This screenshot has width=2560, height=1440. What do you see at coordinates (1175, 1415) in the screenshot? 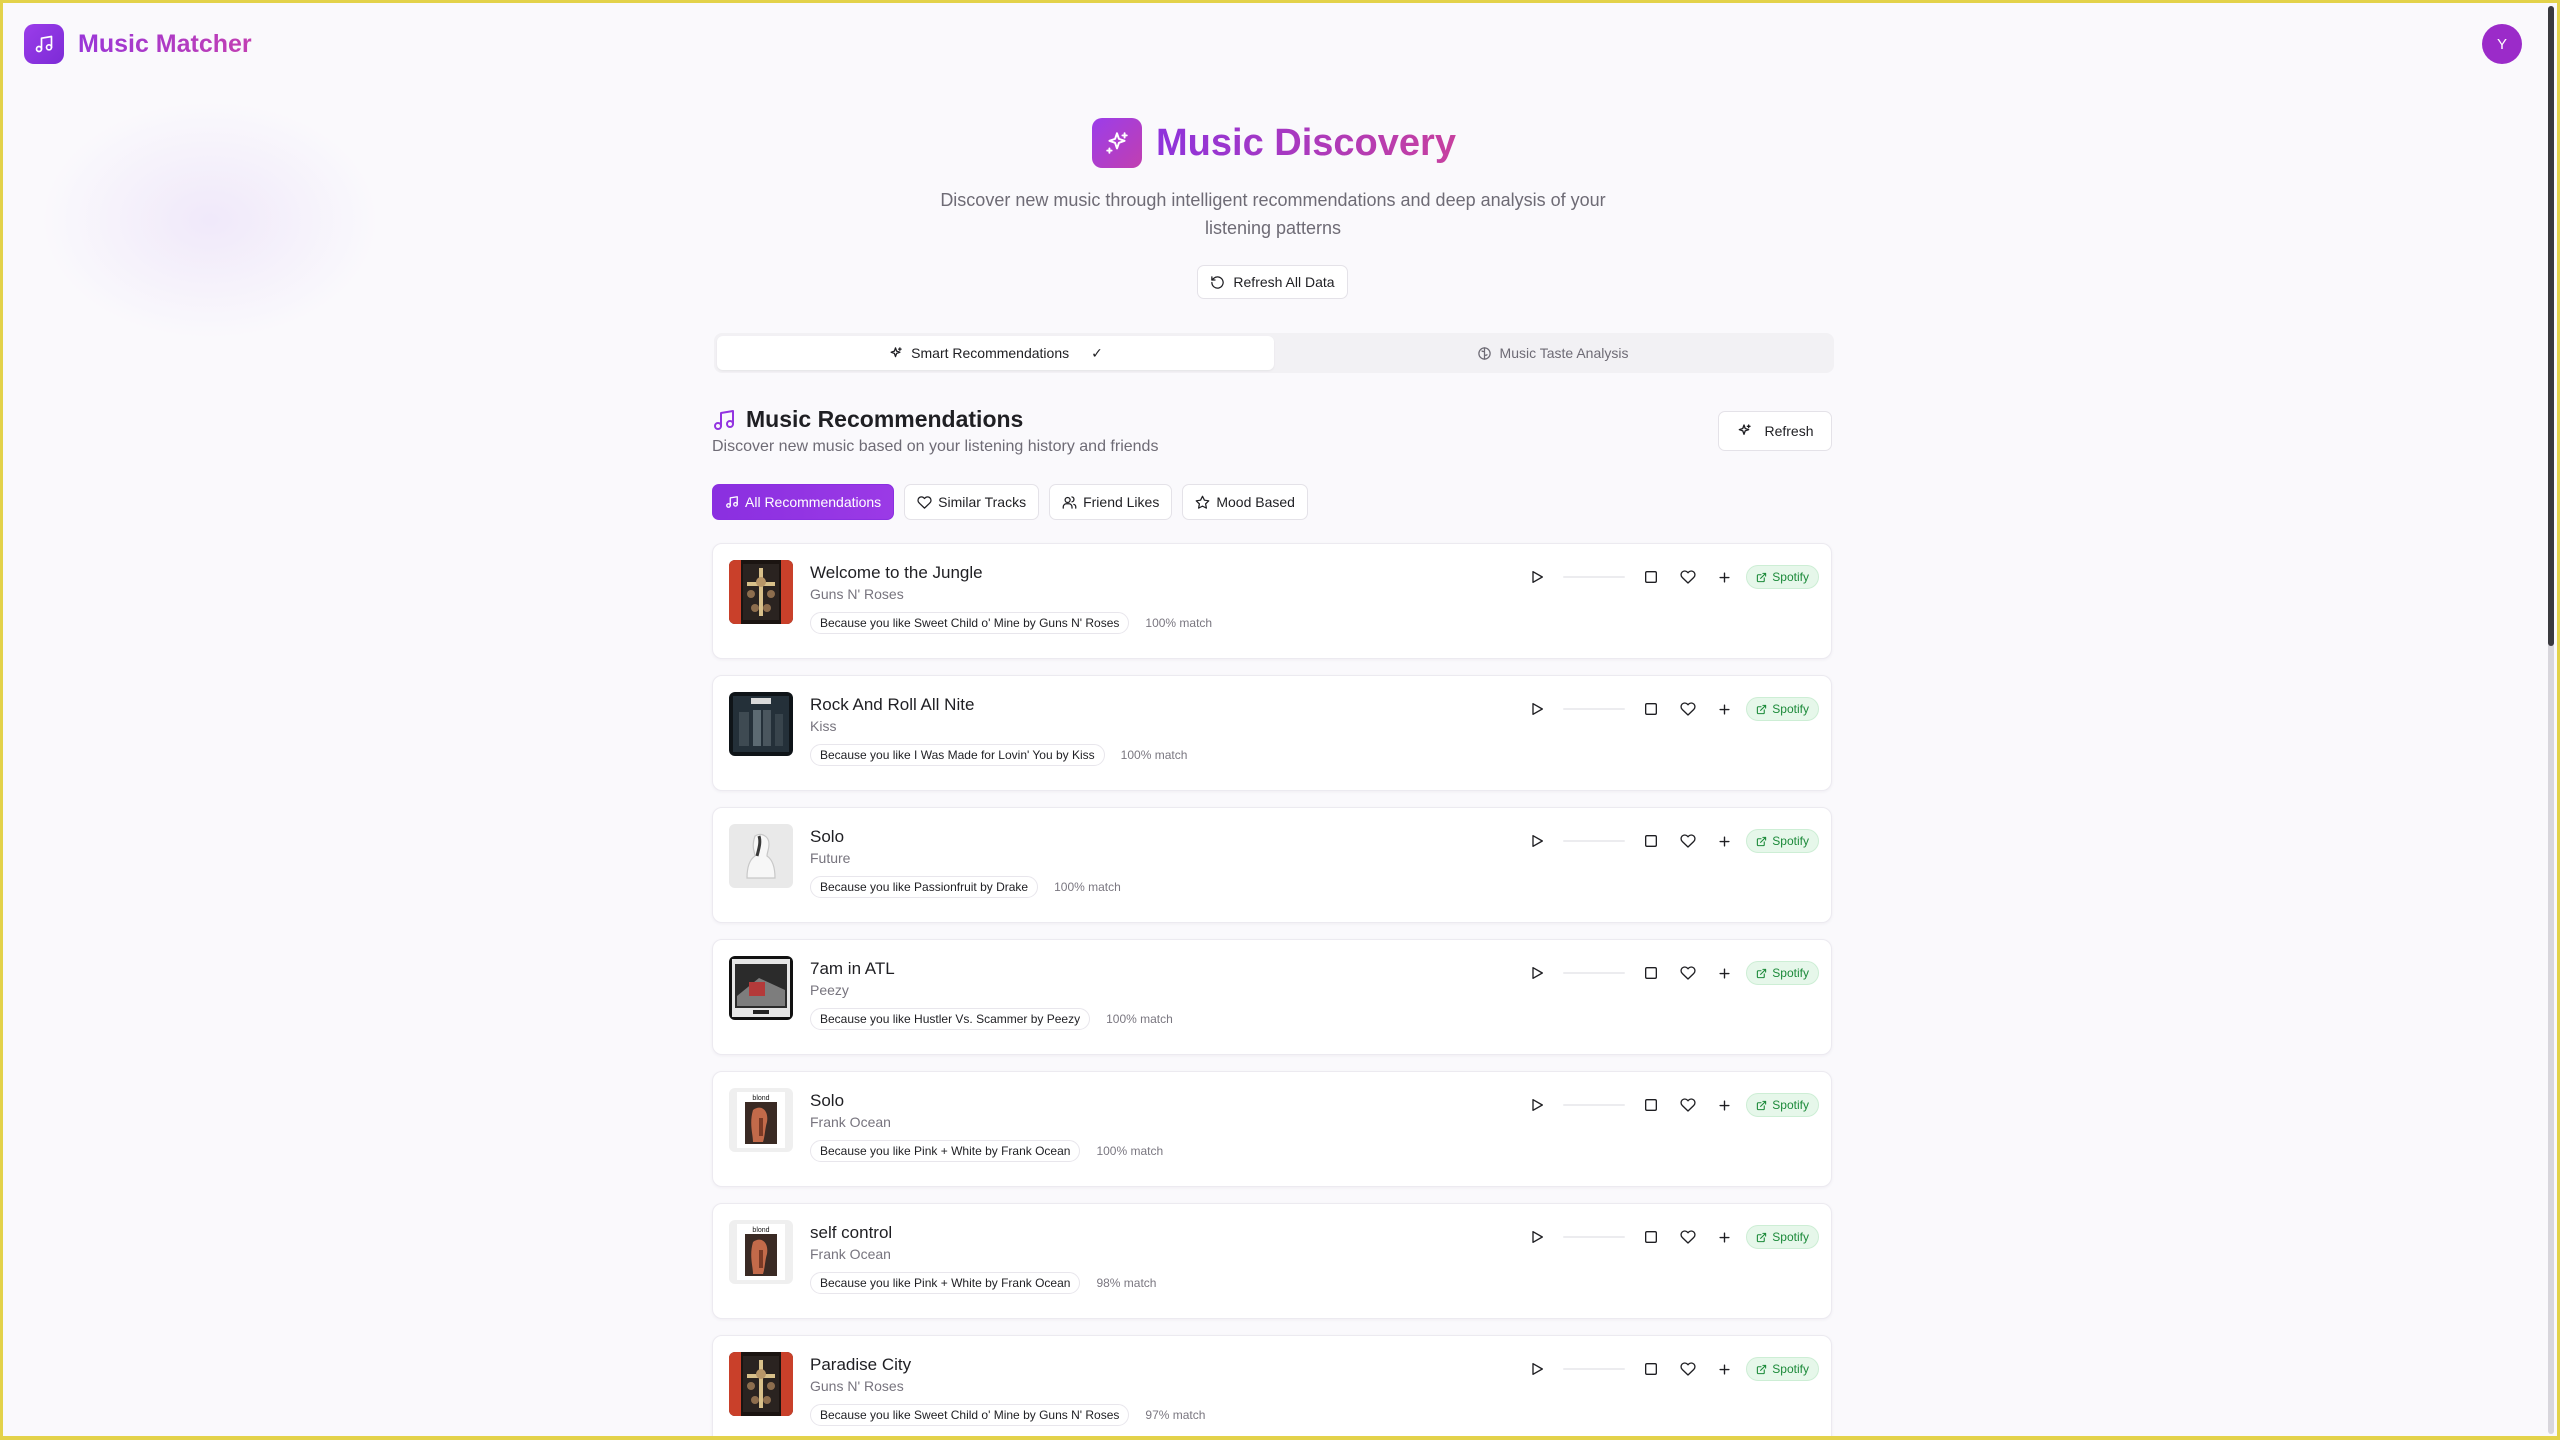
I see `match-score: 97% match` at bounding box center [1175, 1415].